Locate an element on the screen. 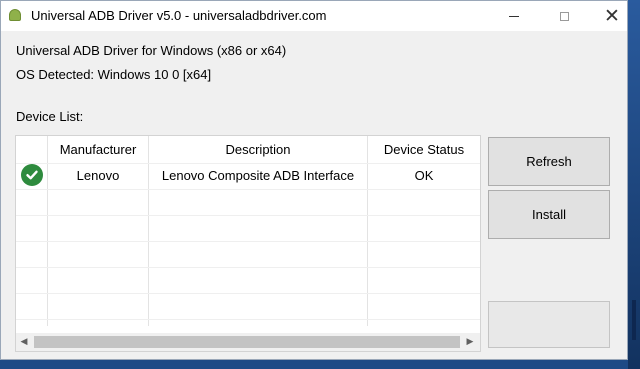 The width and height of the screenshot is (640, 369). scroll-right-icon: ▶ is located at coordinates (470, 342).